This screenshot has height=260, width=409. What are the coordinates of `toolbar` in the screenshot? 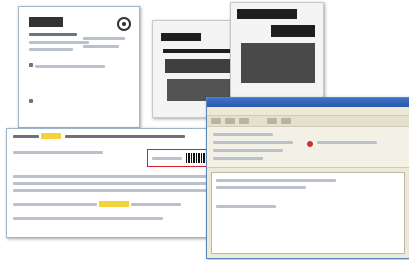 It's located at (308, 121).